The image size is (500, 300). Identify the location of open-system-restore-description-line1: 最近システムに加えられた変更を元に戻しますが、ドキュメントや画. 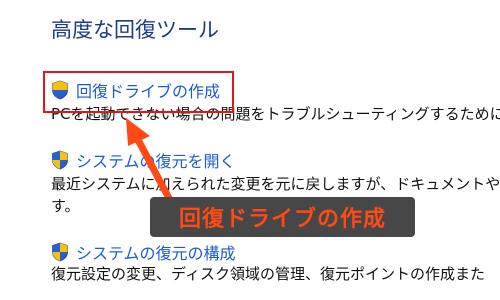
(275, 184).